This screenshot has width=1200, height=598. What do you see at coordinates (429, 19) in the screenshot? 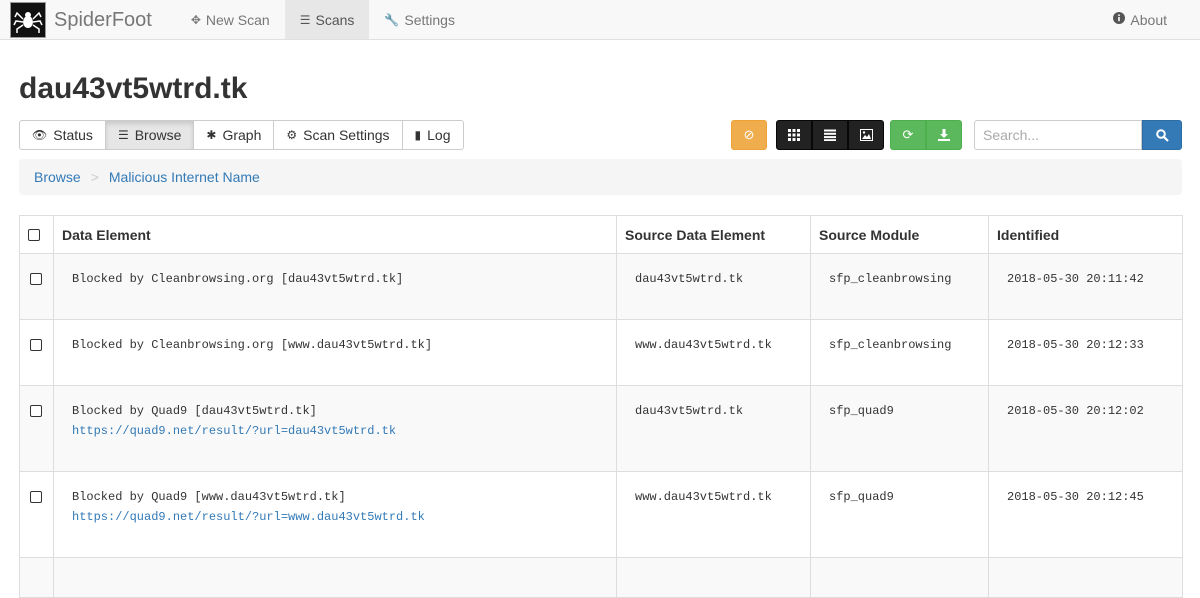
I see `nav-settings-label: Settings` at bounding box center [429, 19].